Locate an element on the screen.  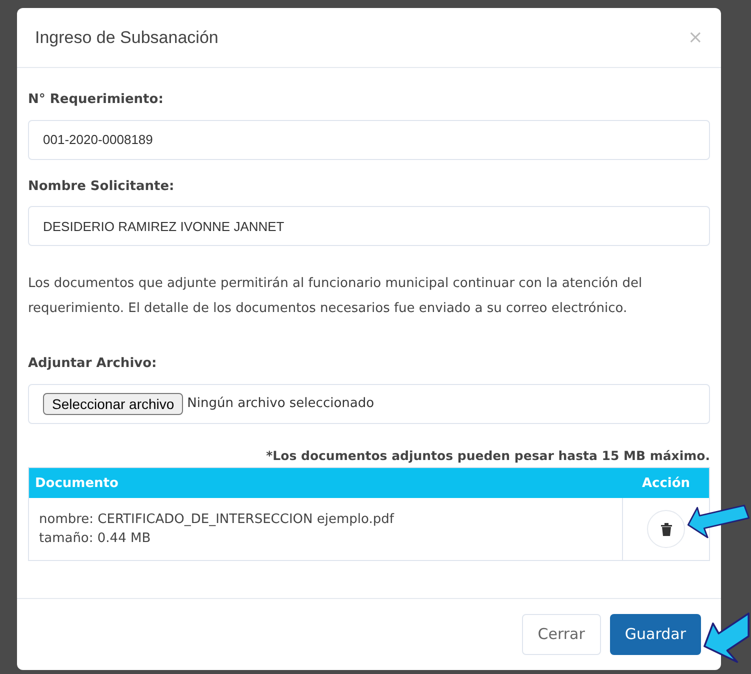
delete-button is located at coordinates (666, 529).